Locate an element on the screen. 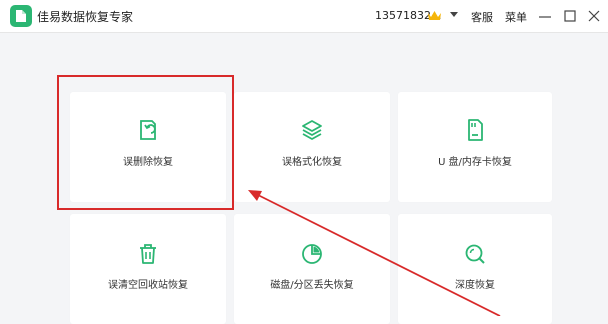 The width and height of the screenshot is (608, 324). card-partition-recovery: 磁盘/分区丢失恢复 is located at coordinates (312, 269).